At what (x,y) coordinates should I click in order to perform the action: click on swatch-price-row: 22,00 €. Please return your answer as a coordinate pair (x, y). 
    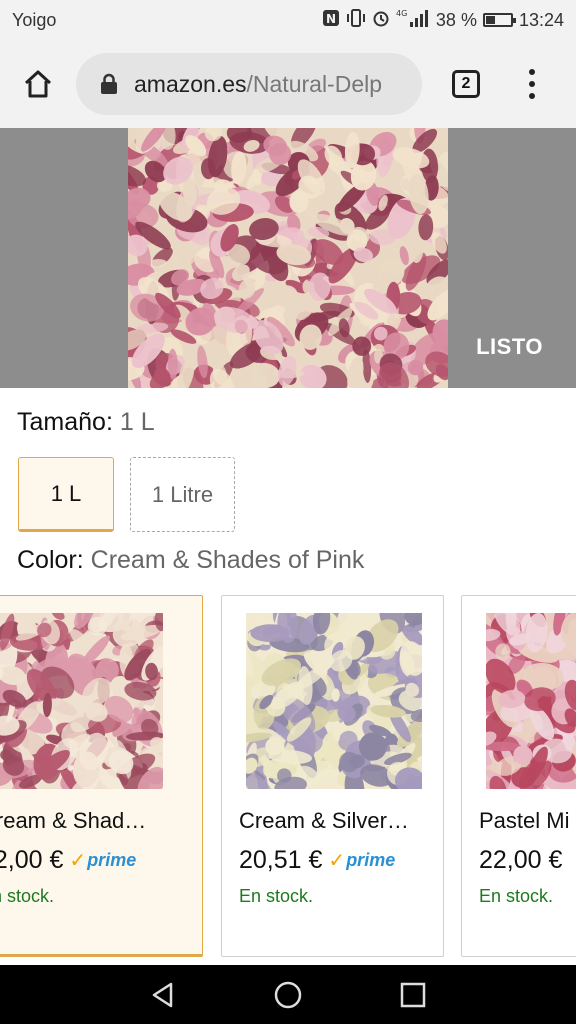
    Looking at the image, I should click on (520, 860).